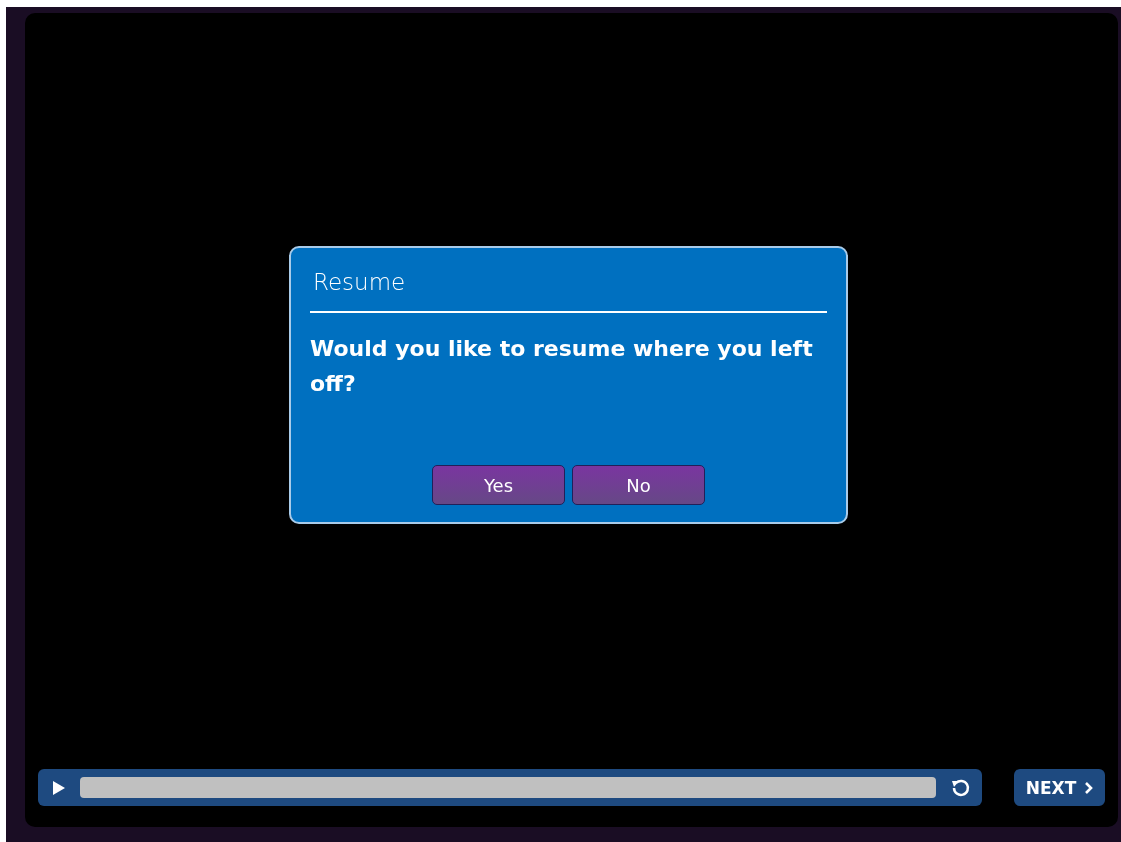  I want to click on dialog-button: No, so click(638, 485).